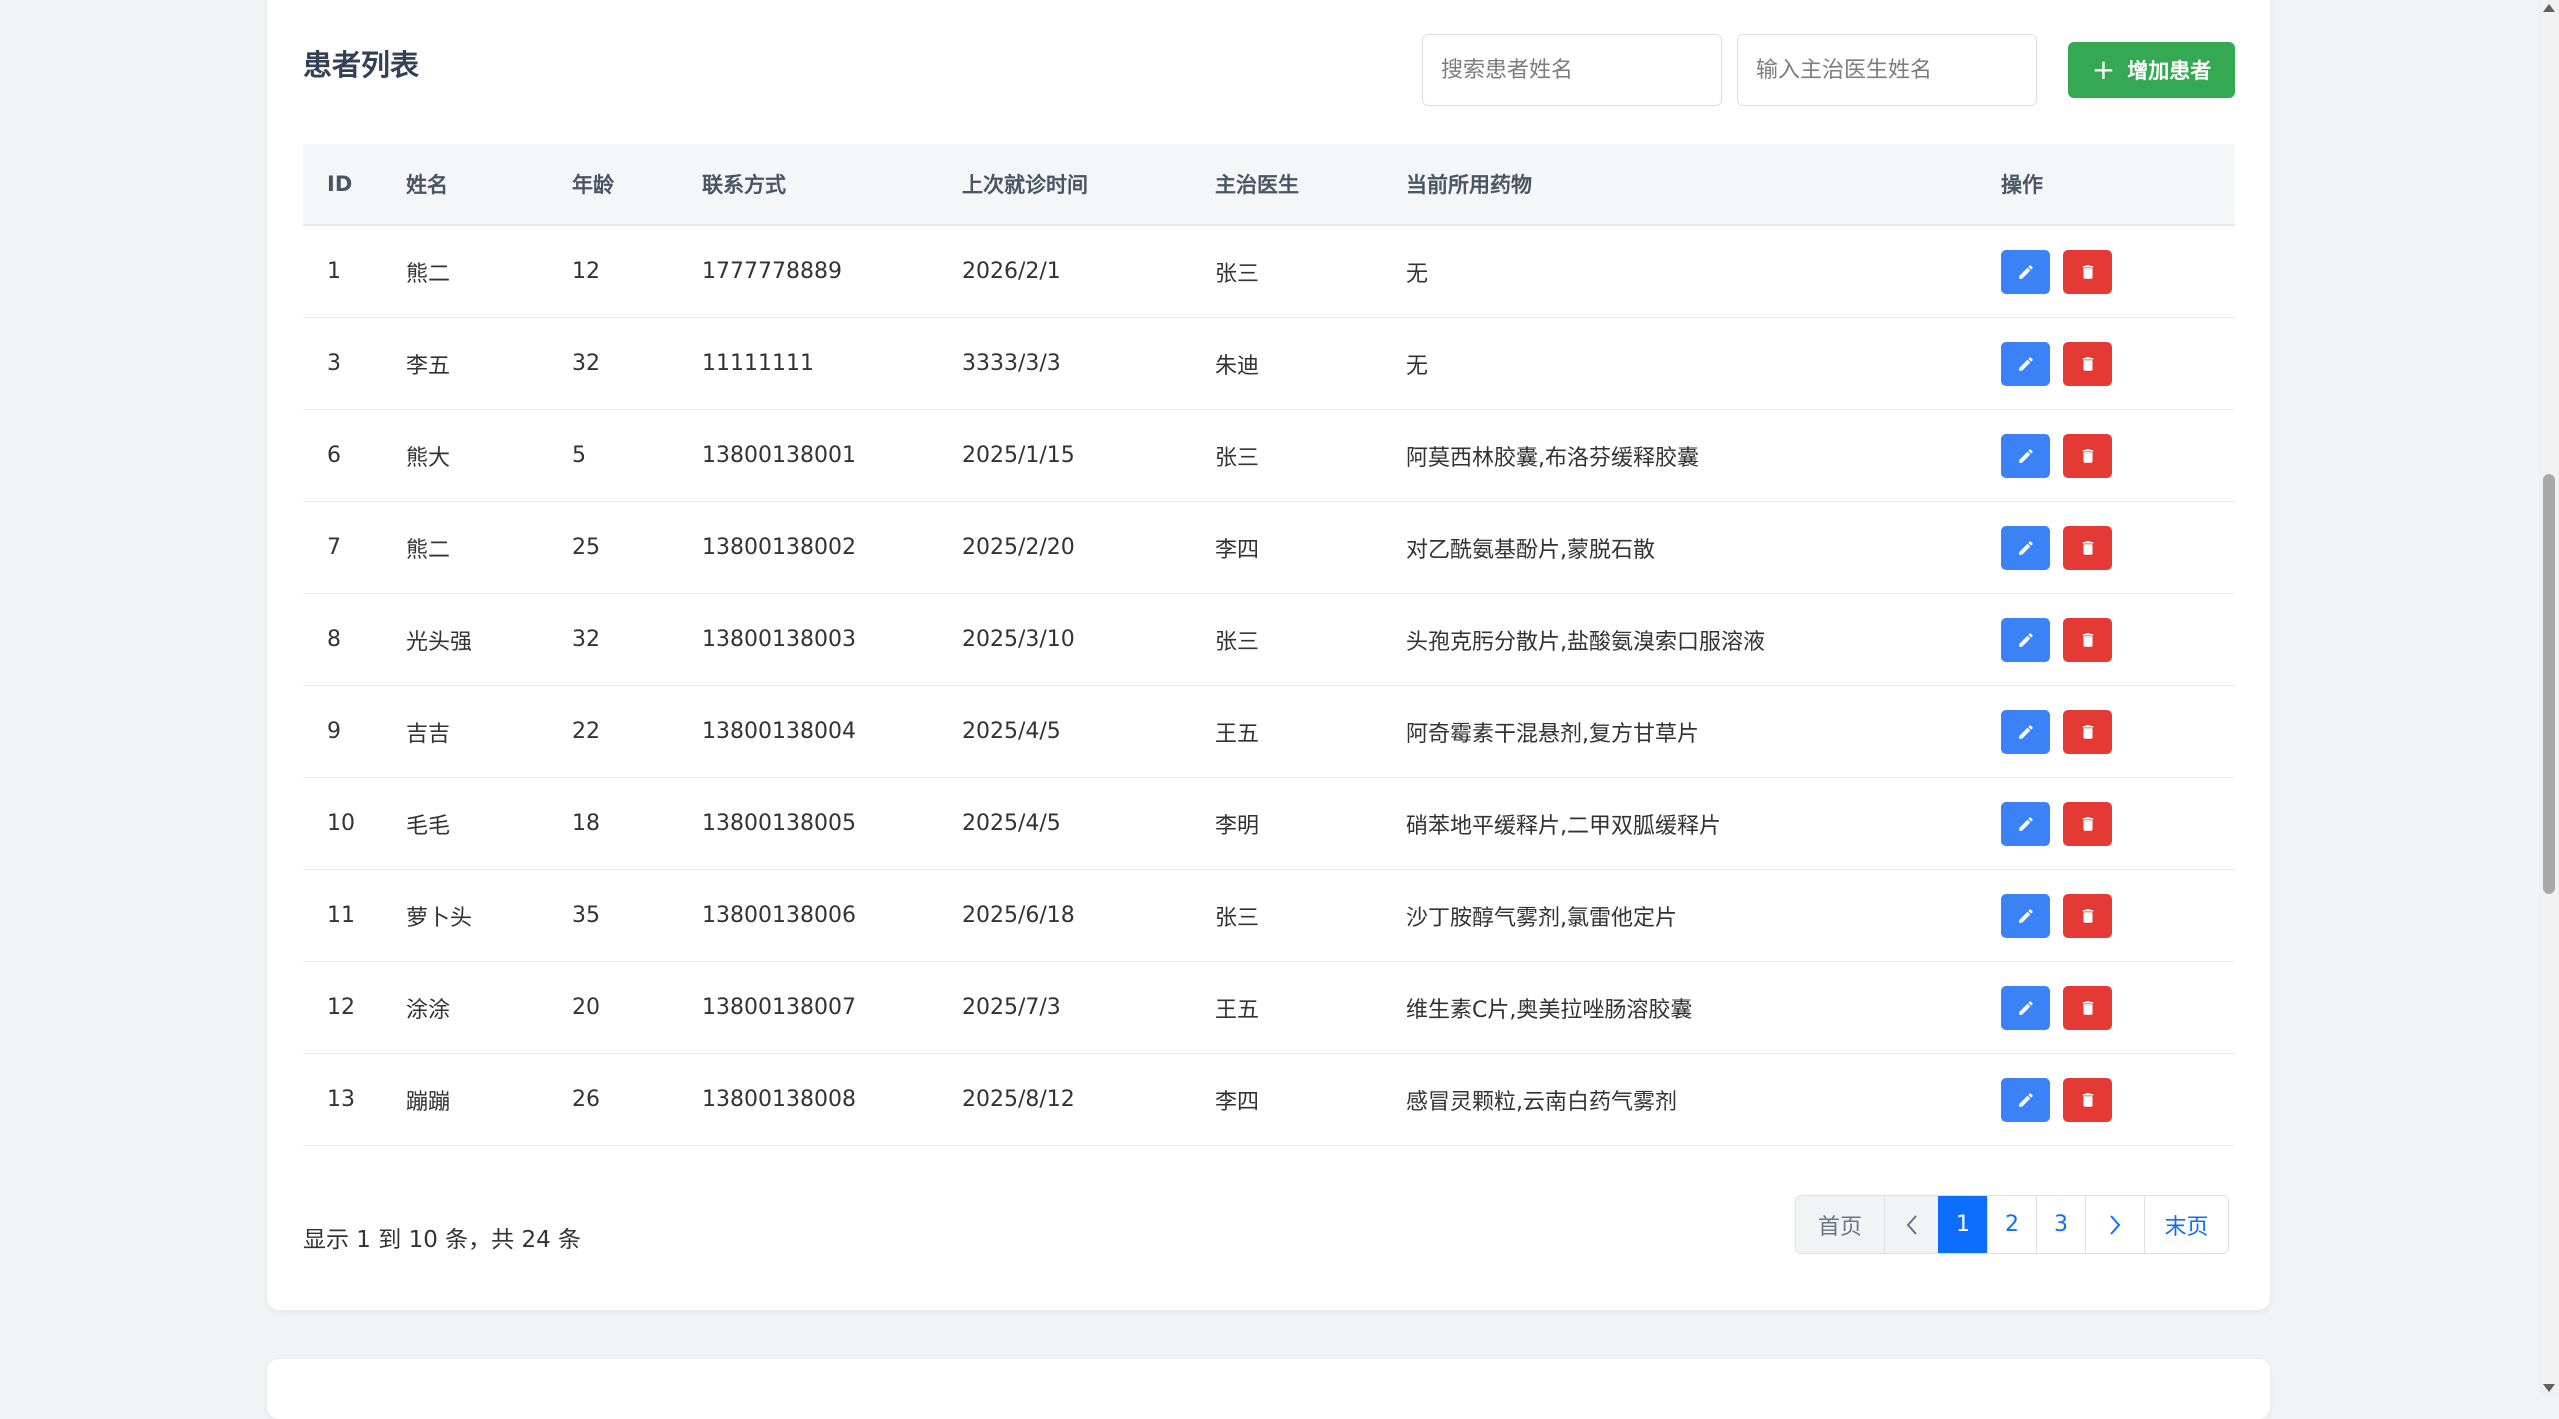 This screenshot has width=2559, height=1419. I want to click on cell-last-visit: 2025/2/20, so click(1088, 547).